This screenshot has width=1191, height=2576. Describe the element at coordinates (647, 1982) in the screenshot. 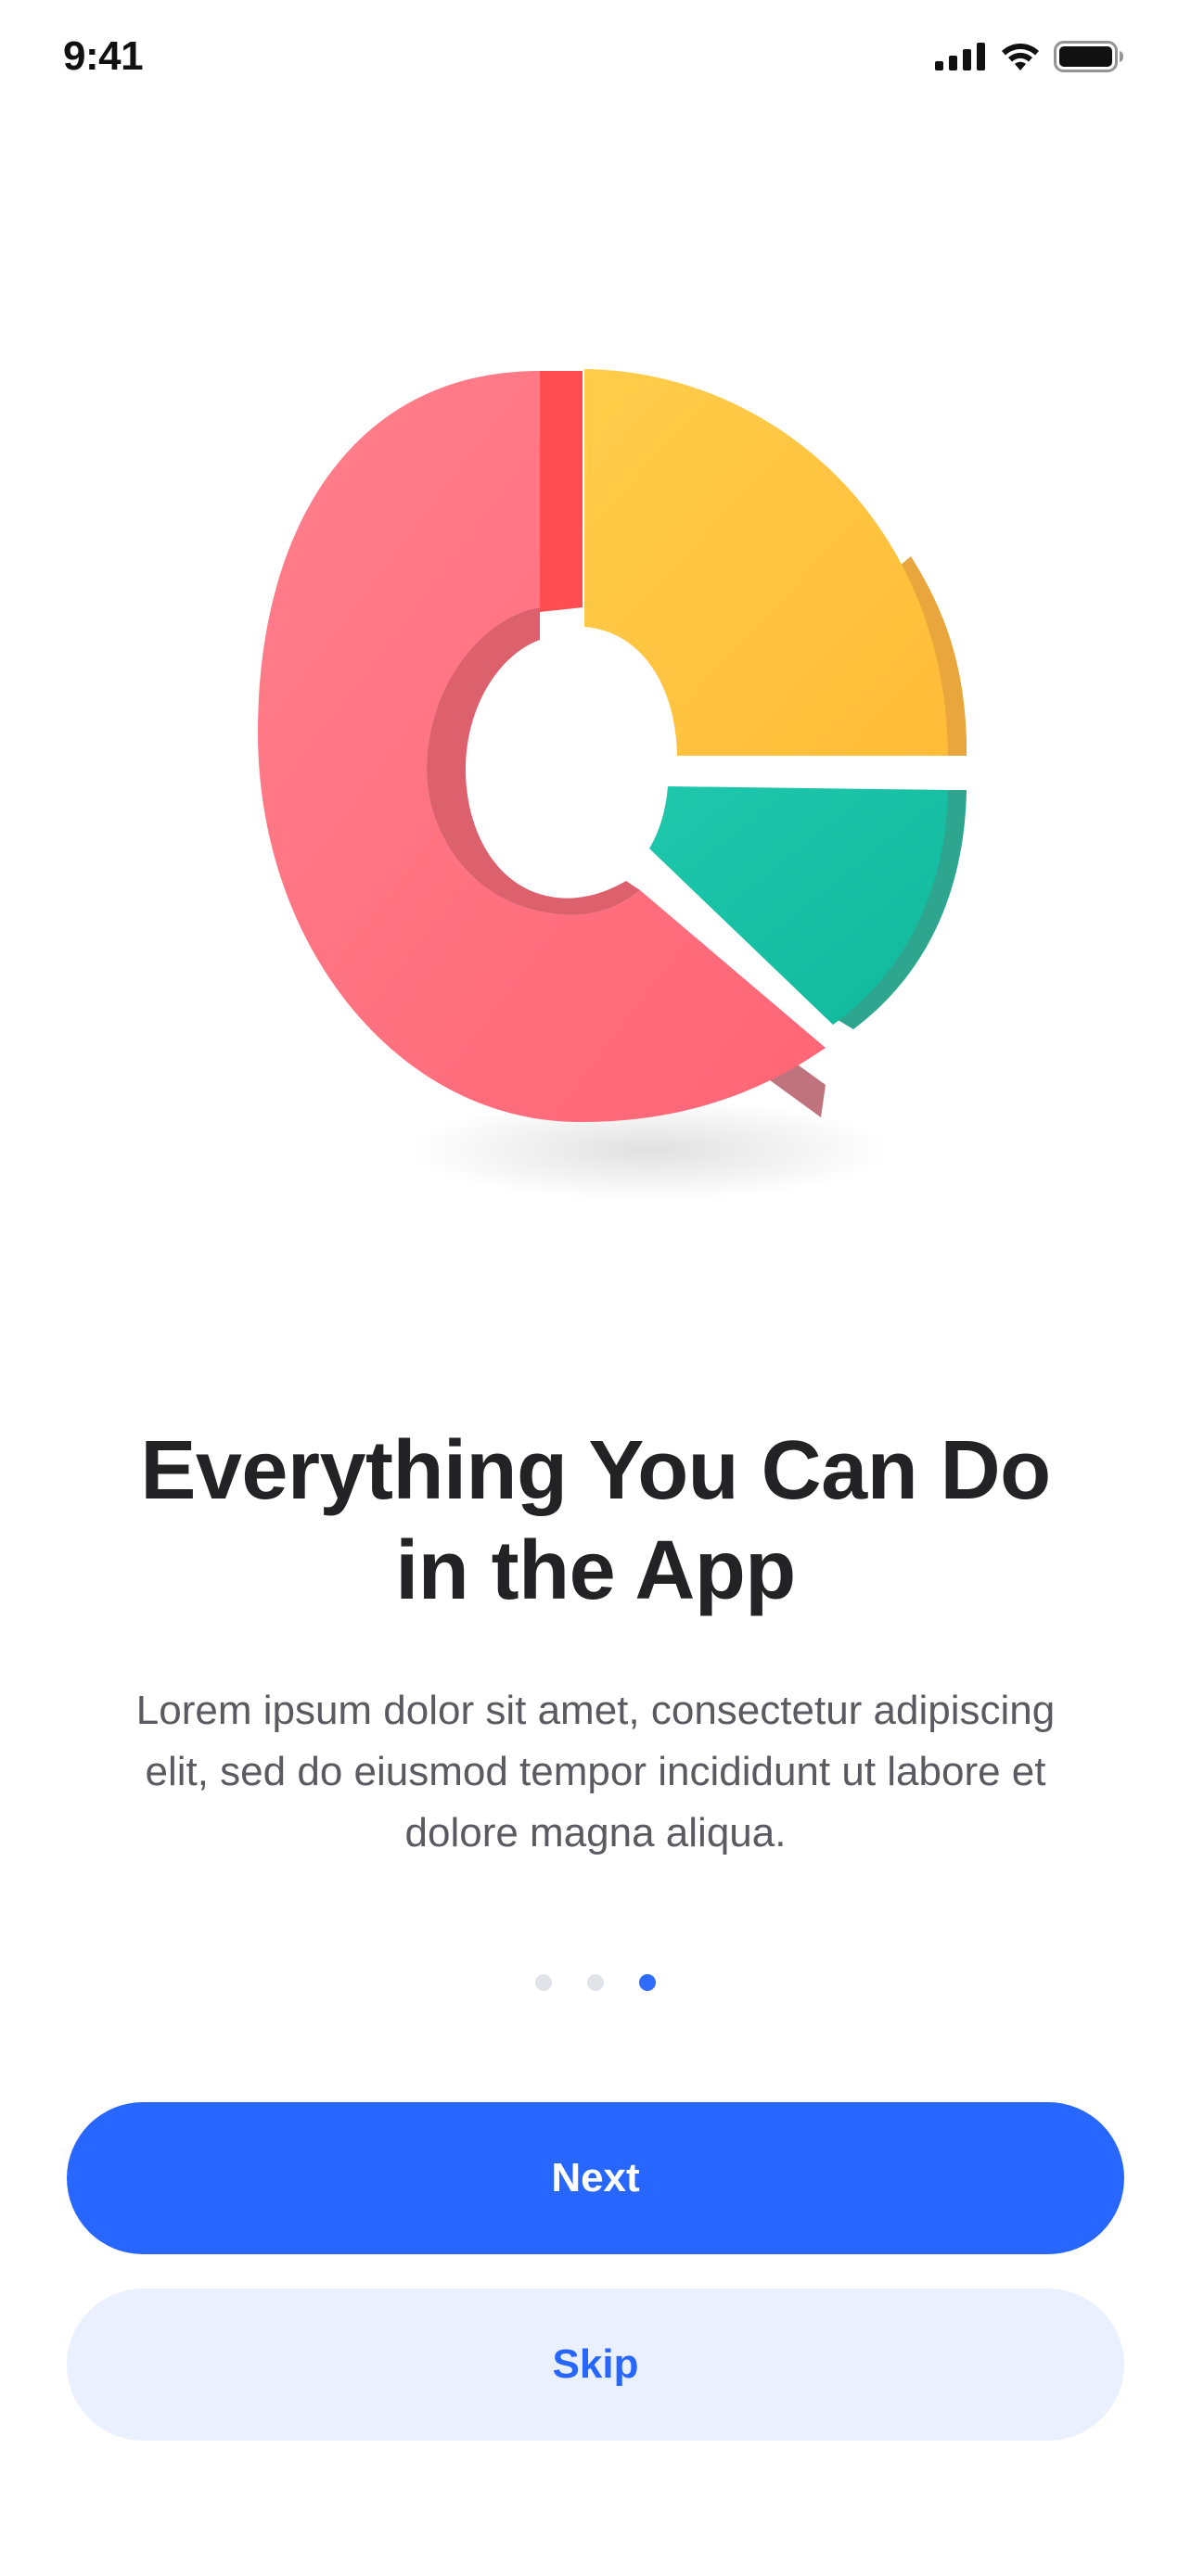

I see `page-dot-3-active` at that location.